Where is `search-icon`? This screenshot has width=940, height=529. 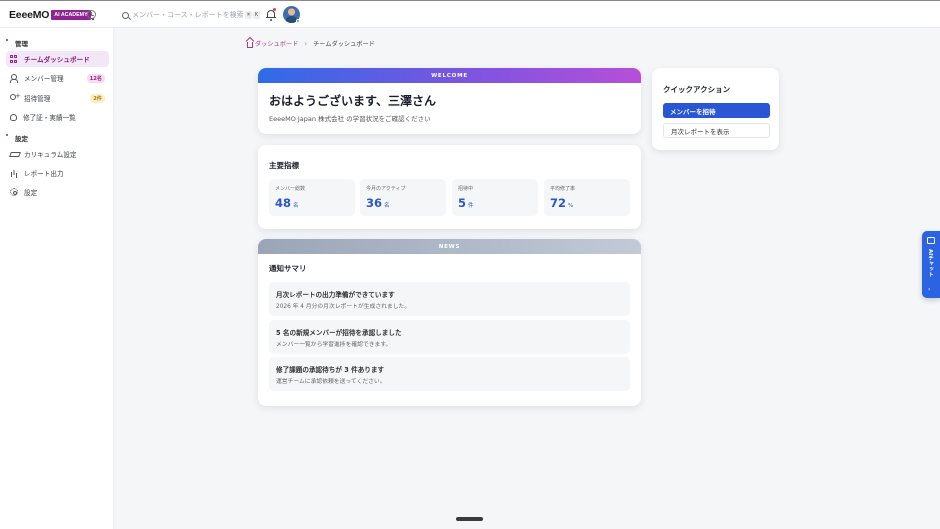
search-icon is located at coordinates (125, 15).